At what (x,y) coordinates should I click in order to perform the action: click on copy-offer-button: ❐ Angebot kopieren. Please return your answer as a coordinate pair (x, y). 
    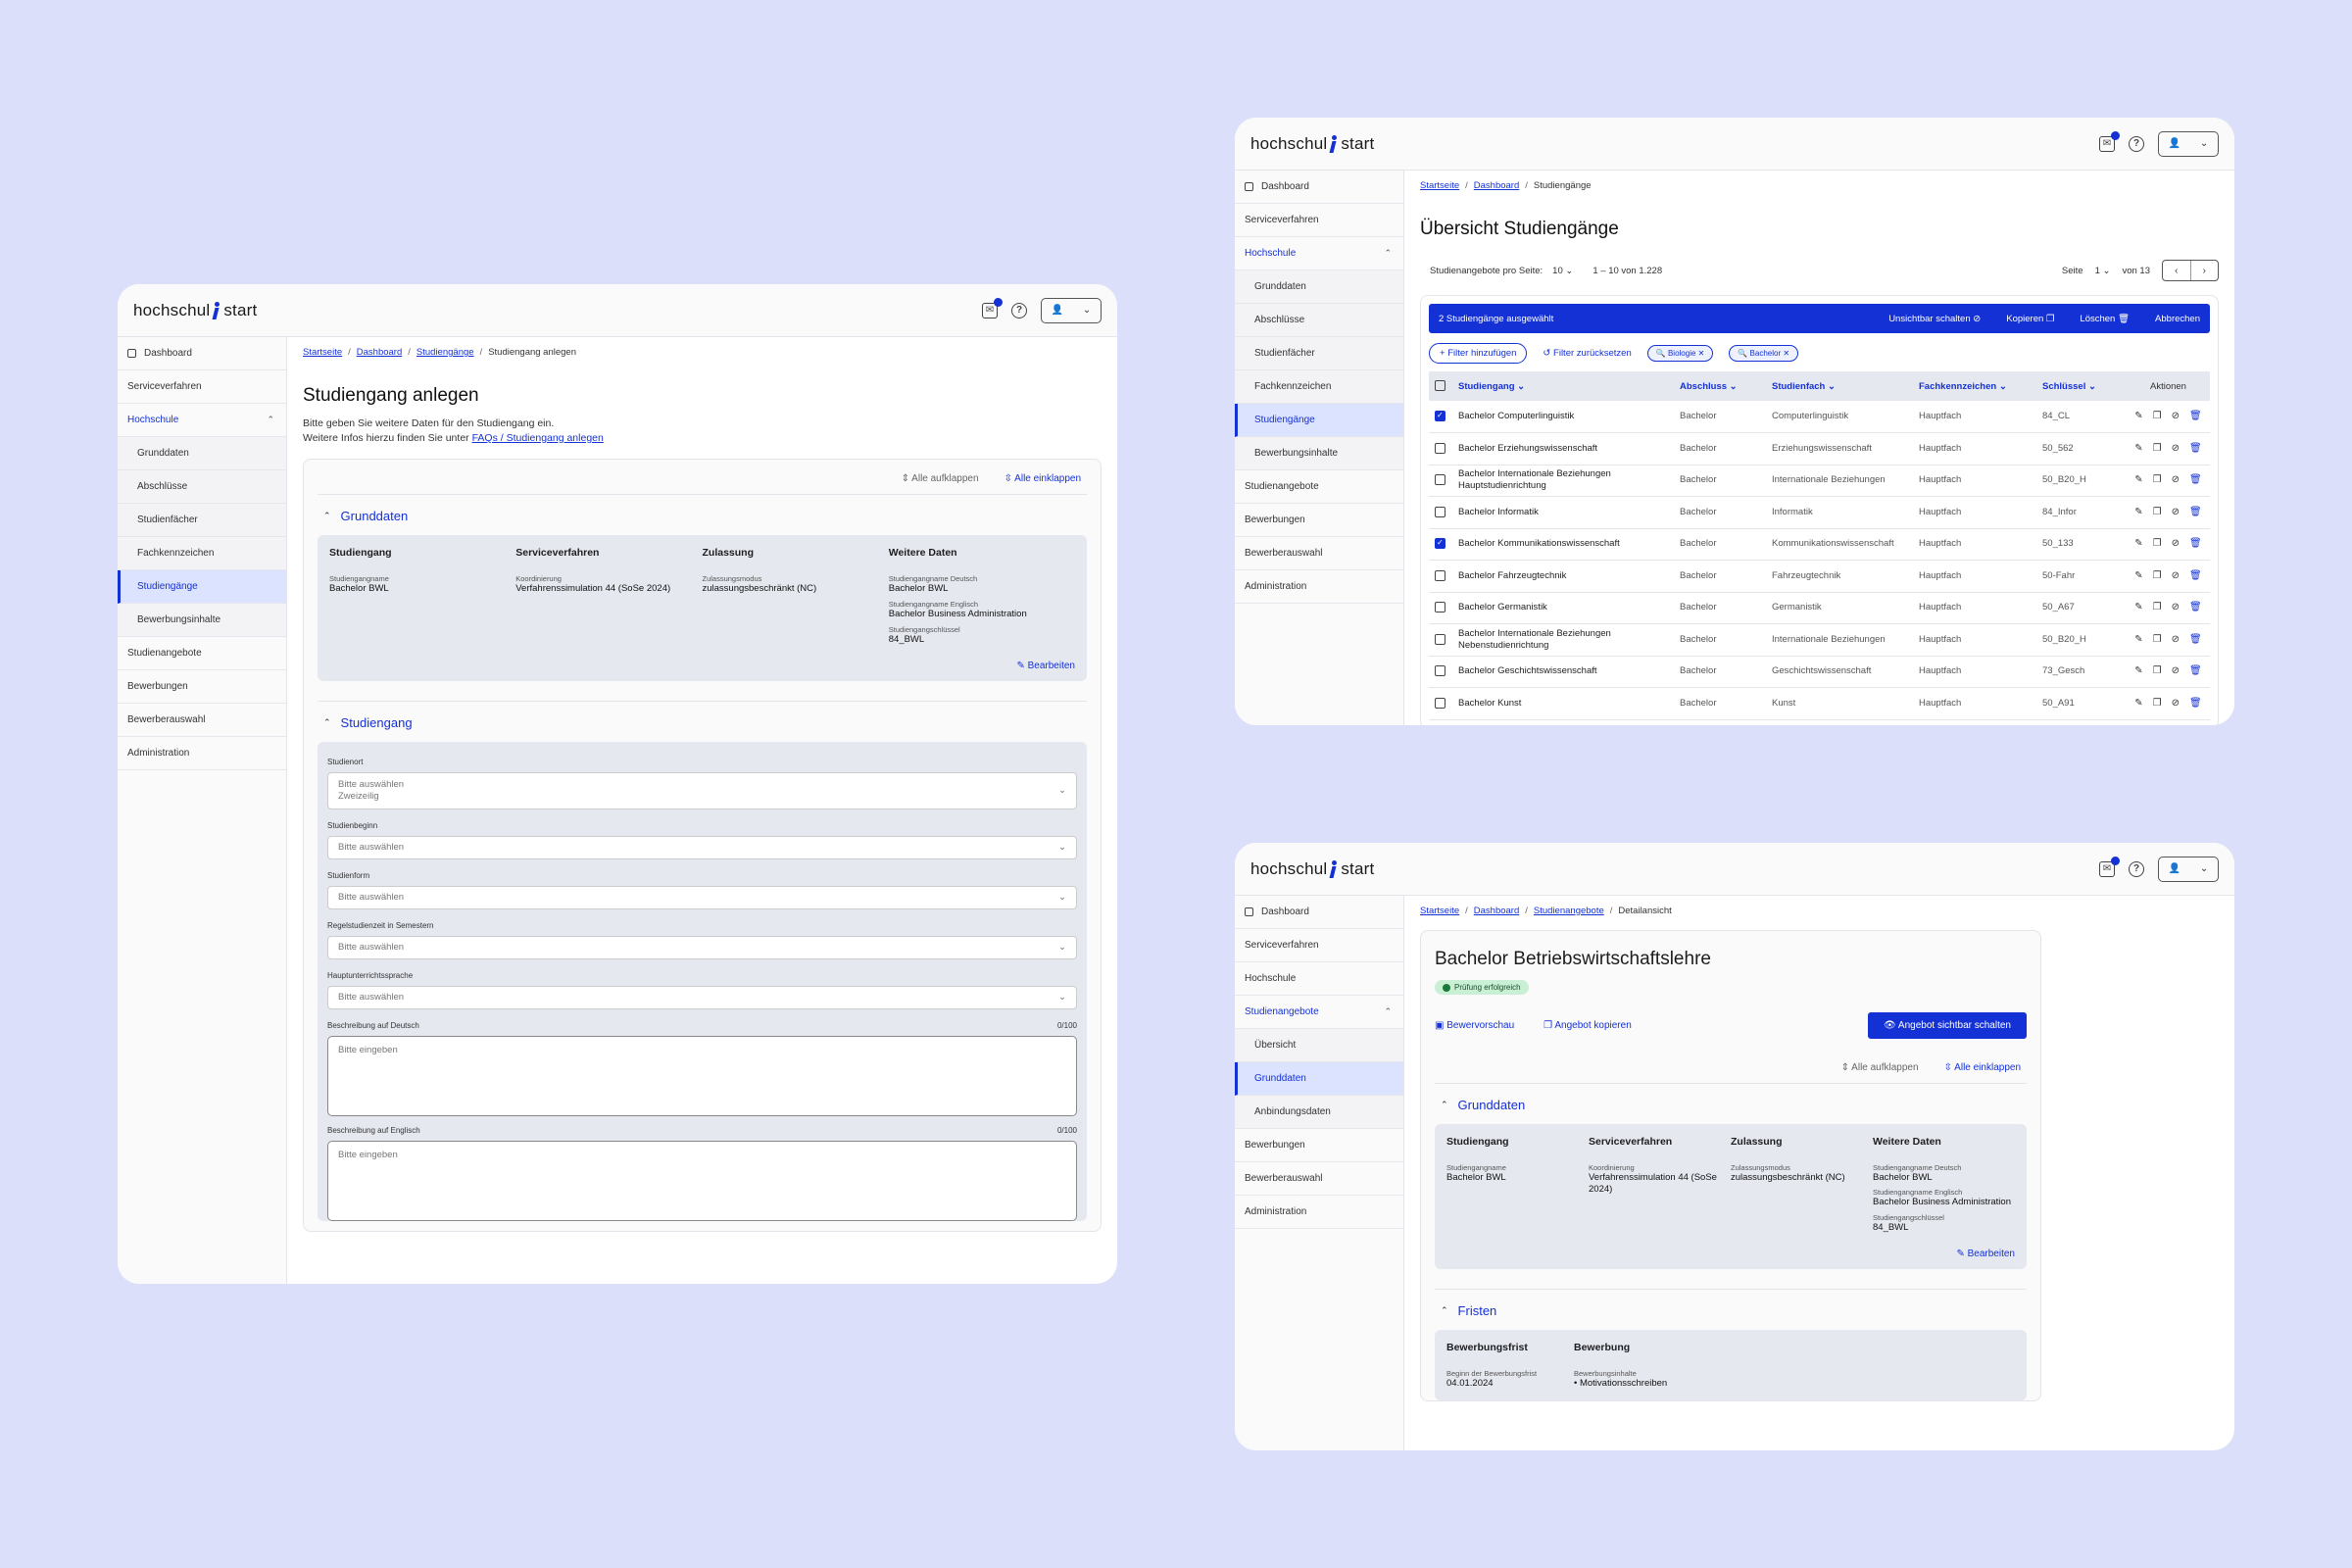
    Looking at the image, I should click on (1588, 1025).